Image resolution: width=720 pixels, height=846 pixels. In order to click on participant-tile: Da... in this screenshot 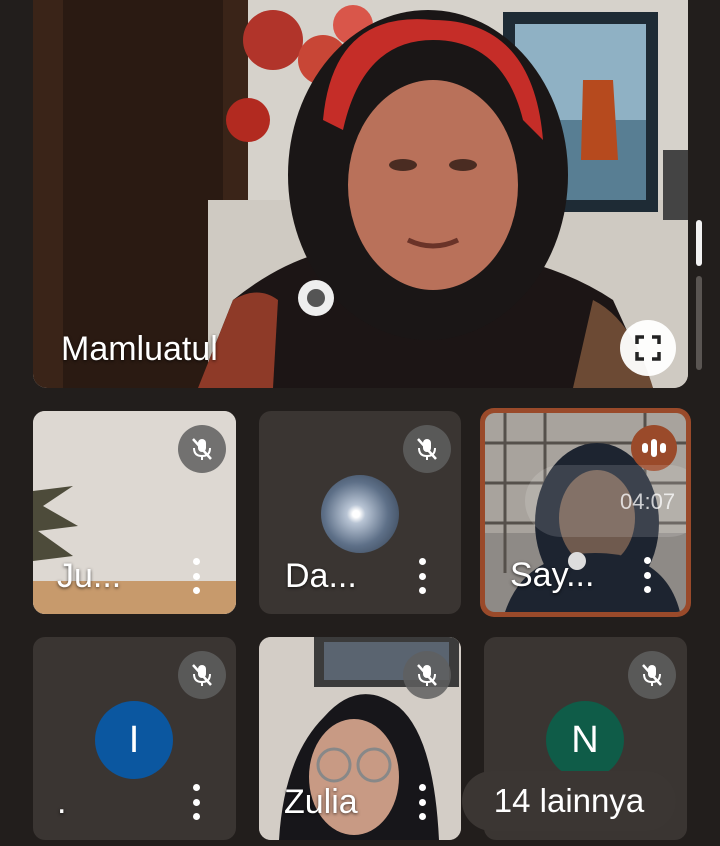, I will do `click(360, 512)`.